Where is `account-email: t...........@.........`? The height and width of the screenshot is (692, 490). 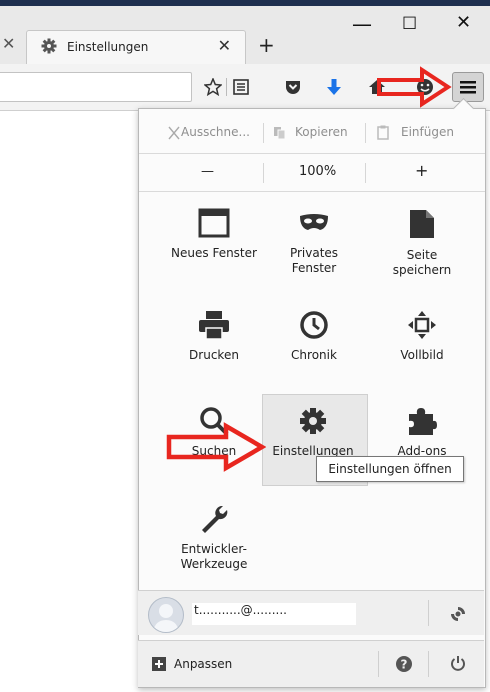
account-email: t...........@......... is located at coordinates (274, 614).